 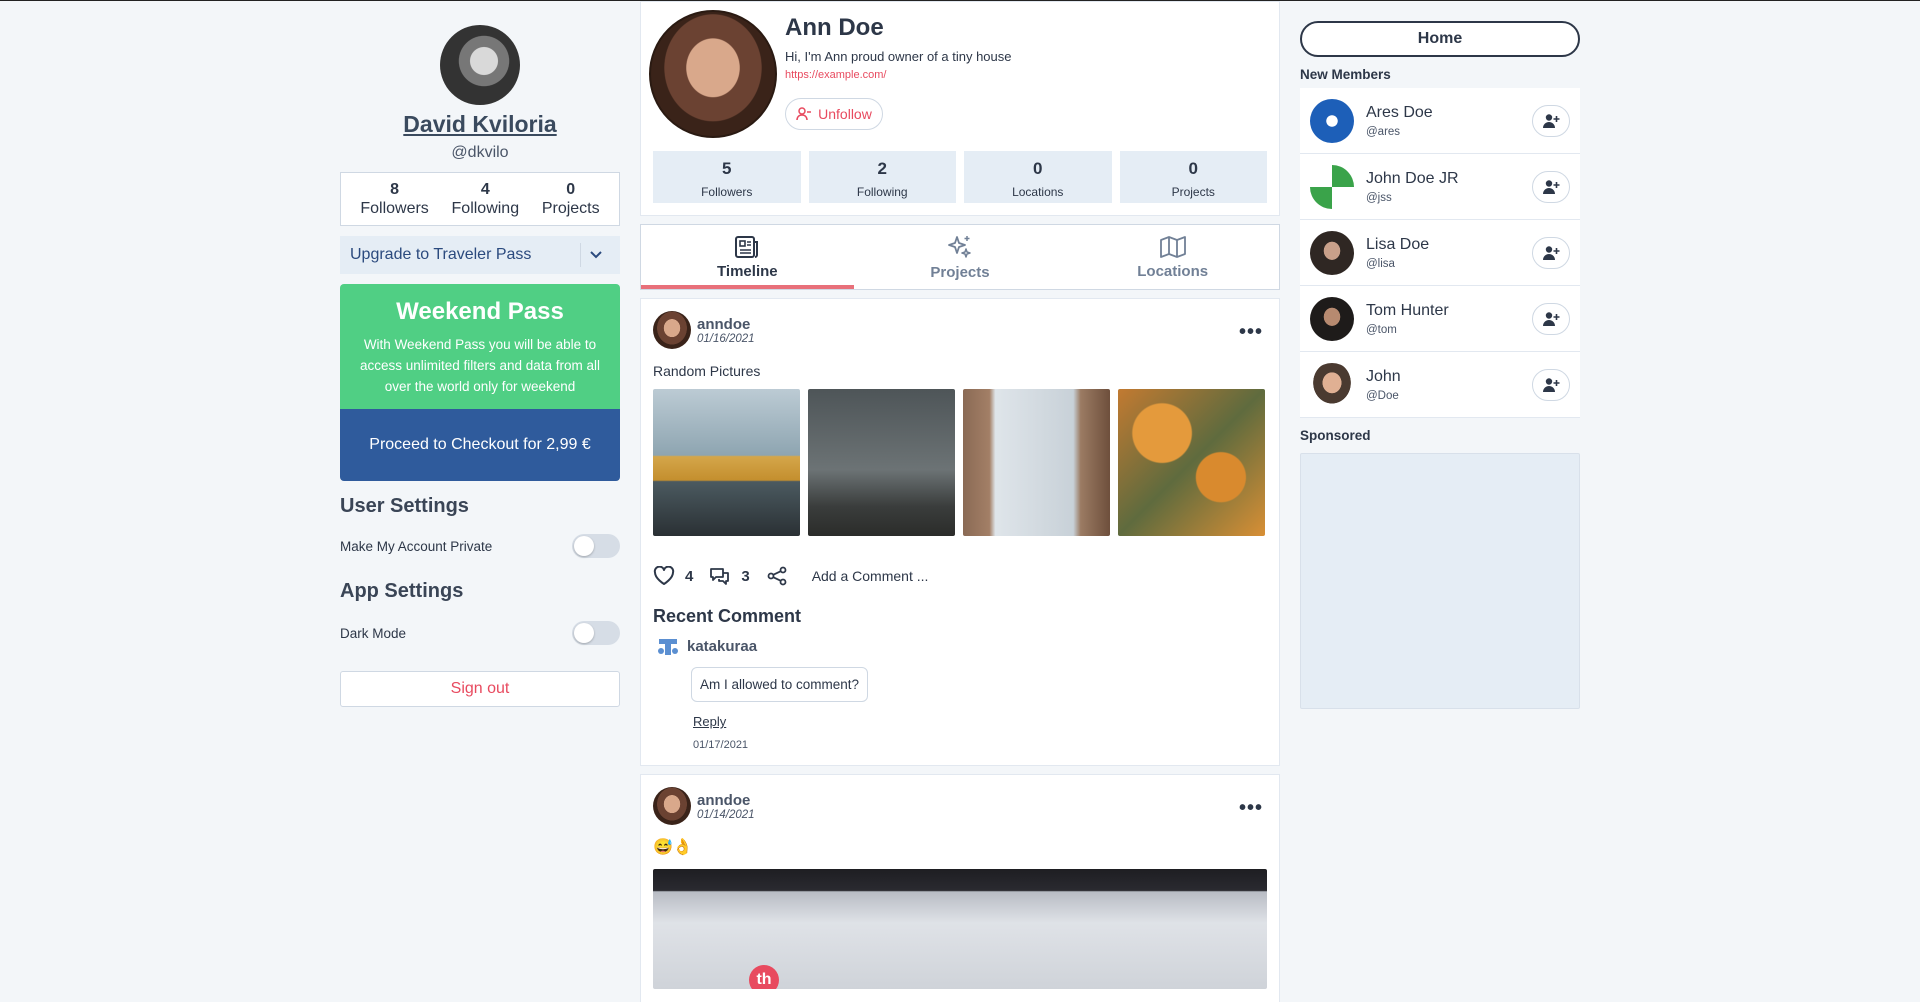 I want to click on unfollow-button: Unfollow, so click(x=834, y=114).